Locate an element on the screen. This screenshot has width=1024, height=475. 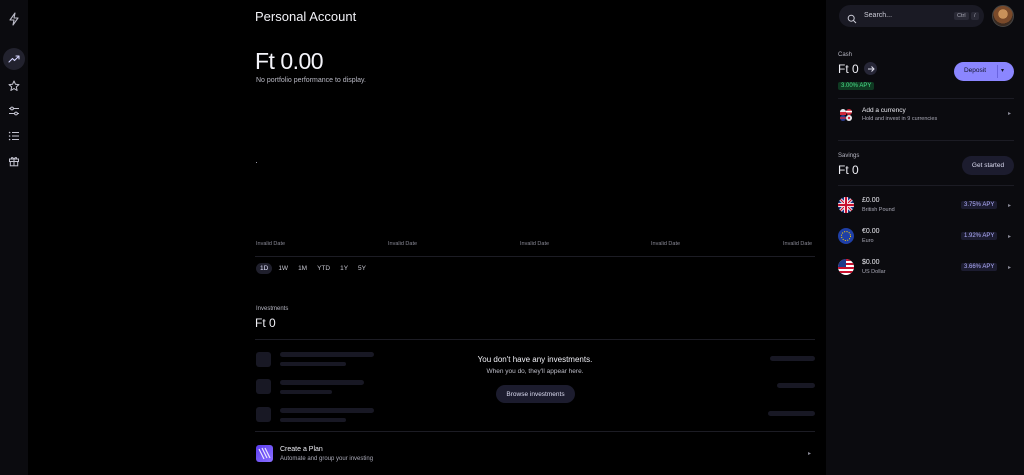
range-5y: 5Y is located at coordinates (362, 268).